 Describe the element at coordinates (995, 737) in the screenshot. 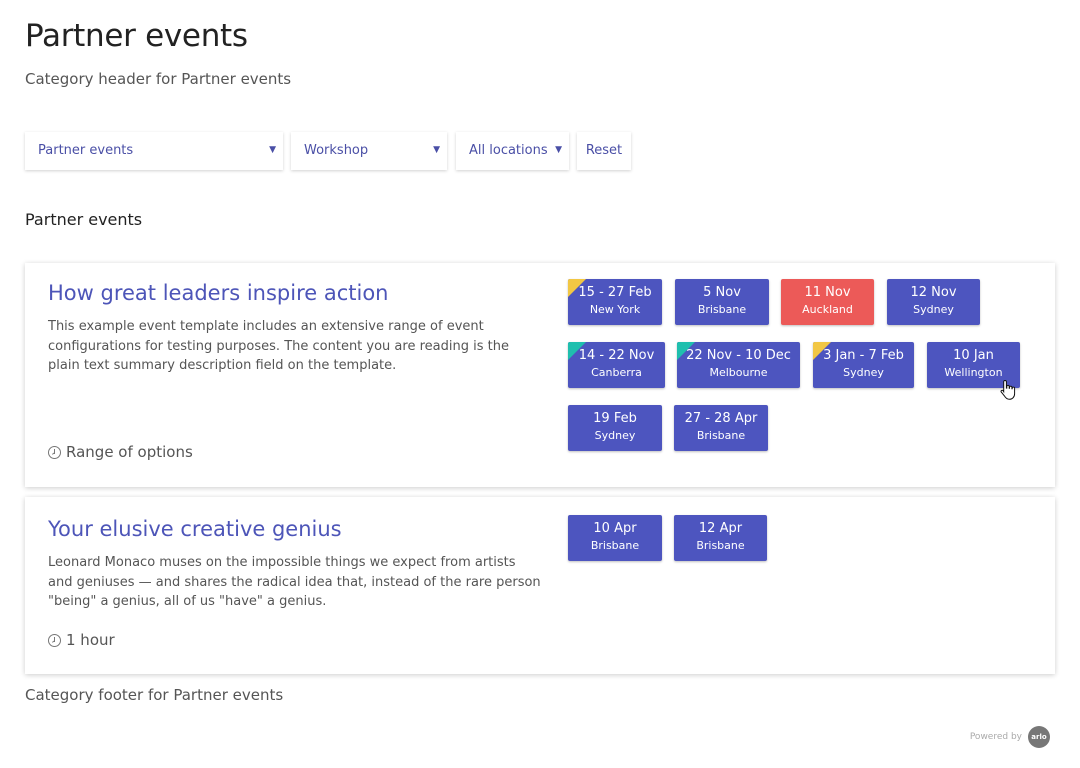

I see `powered-by-text: Powered by` at that location.